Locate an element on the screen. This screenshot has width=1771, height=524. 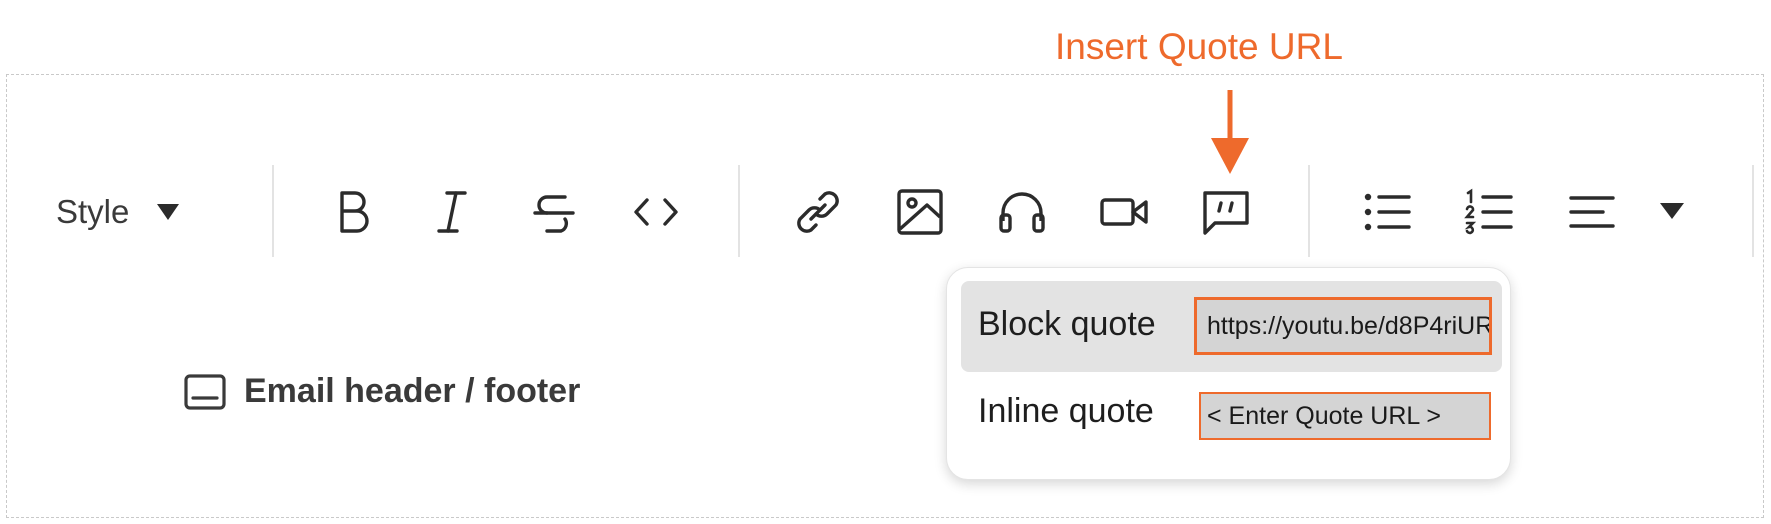
image-icon is located at coordinates (920, 212).